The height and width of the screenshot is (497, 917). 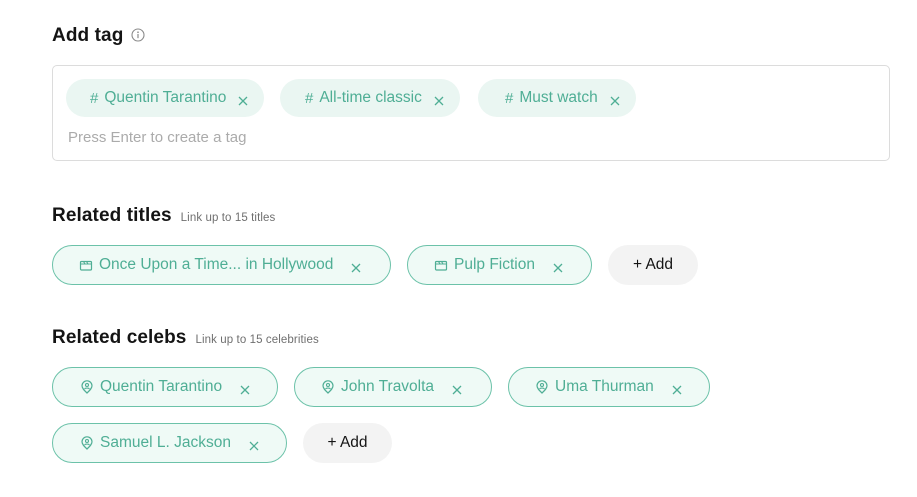 What do you see at coordinates (216, 264) in the screenshot?
I see `related-title-label: Once Upon a Time... in Hollywood` at bounding box center [216, 264].